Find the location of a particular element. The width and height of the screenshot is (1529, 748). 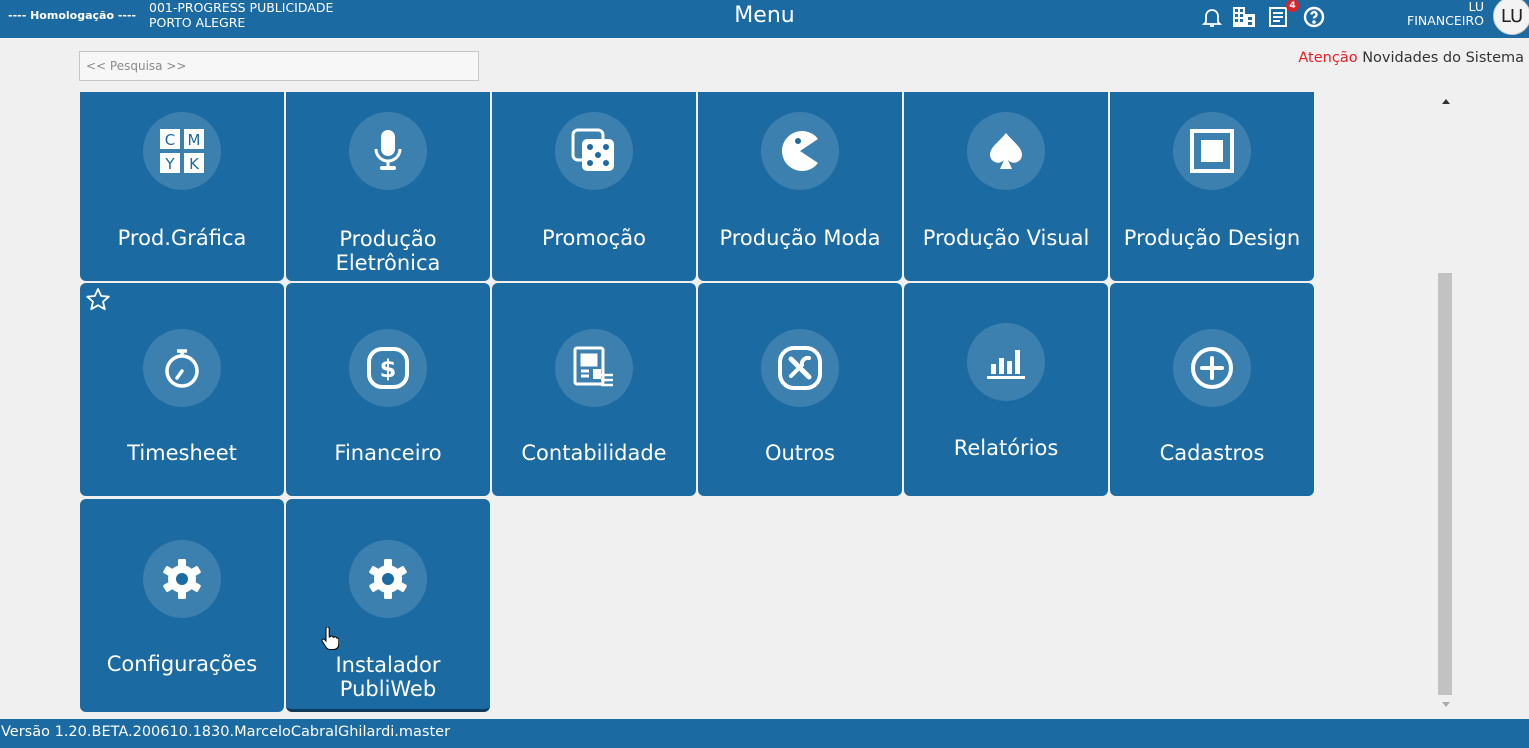

company-city: PORTO ALEGRE is located at coordinates (197, 22).